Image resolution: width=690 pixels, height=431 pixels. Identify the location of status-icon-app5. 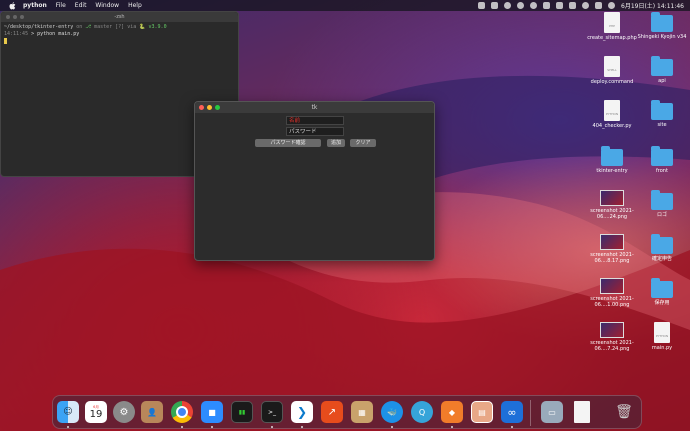
(546, 5).